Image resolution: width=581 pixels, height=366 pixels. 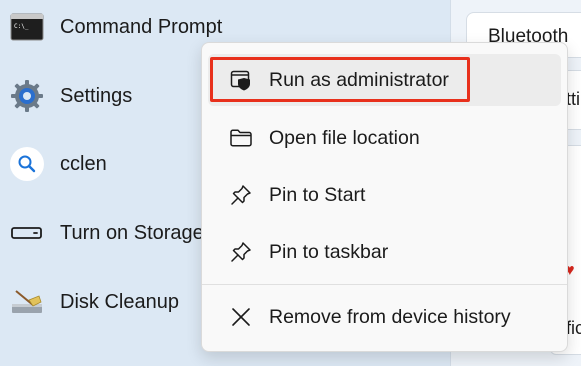 What do you see at coordinates (27, 164) in the screenshot?
I see `search-icon` at bounding box center [27, 164].